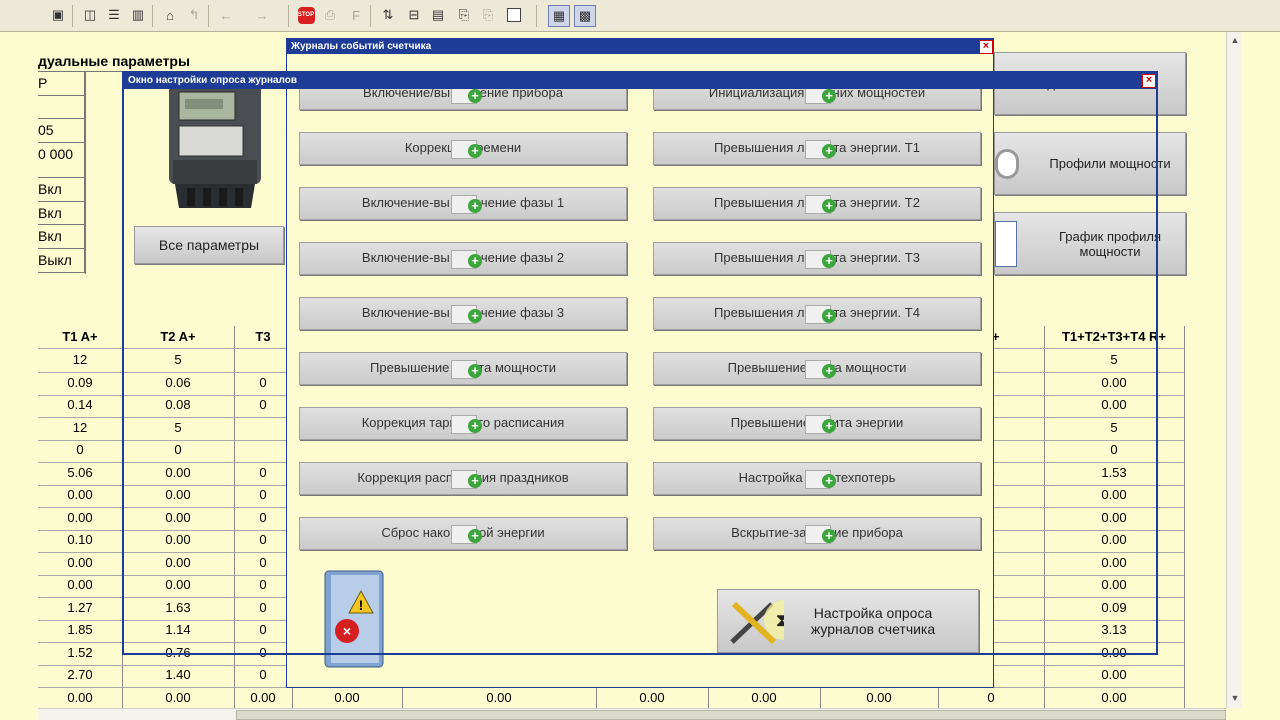  I want to click on table-cell: 5, so click(178, 361).